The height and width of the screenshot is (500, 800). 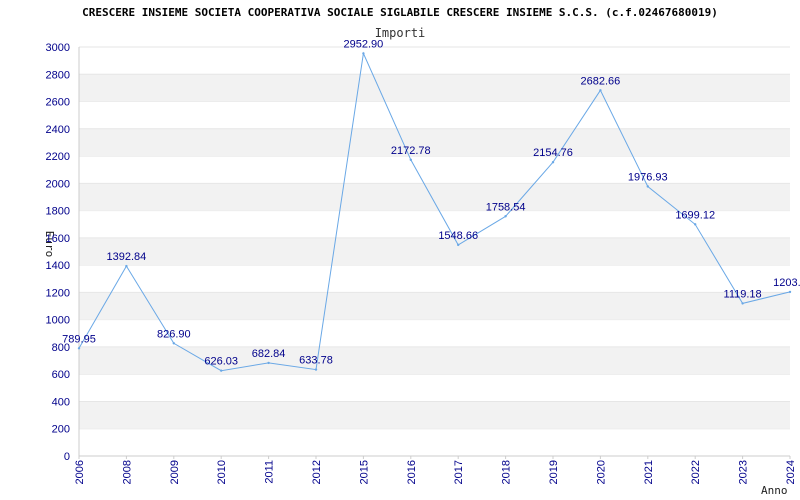 I want to click on y-tick-label: 400, so click(x=61, y=402).